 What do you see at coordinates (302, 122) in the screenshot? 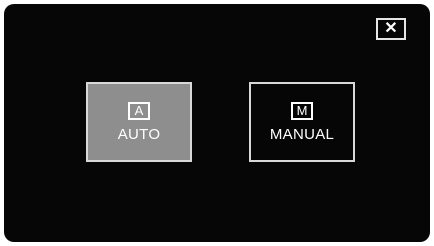
I see `manual-mode-button: M MANUAL` at bounding box center [302, 122].